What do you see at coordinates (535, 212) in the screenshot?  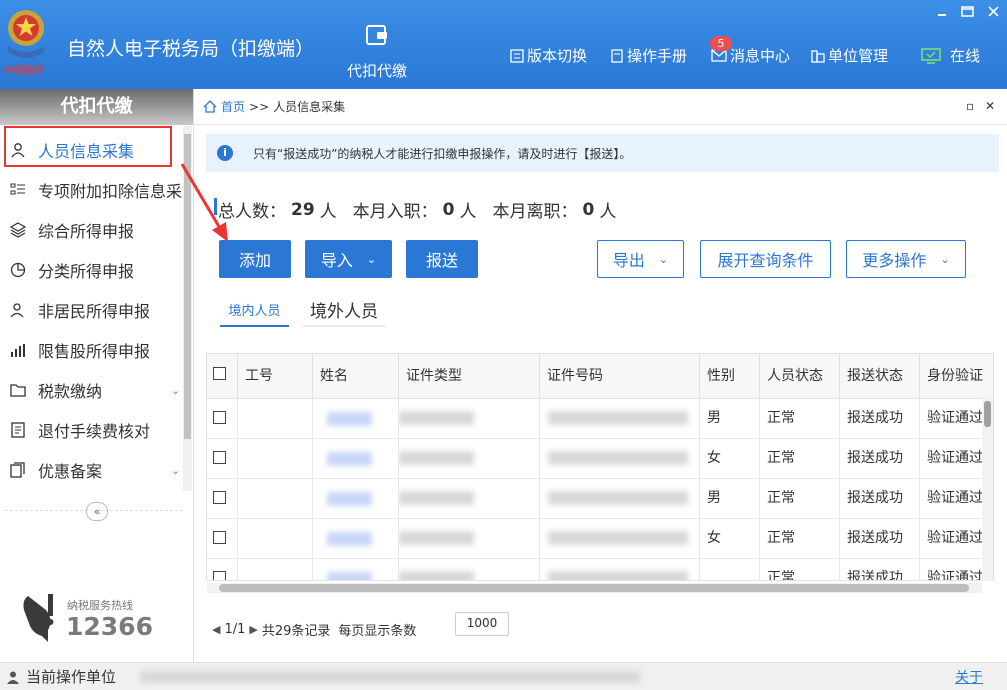 I see `leave-label: 本月离职：` at bounding box center [535, 212].